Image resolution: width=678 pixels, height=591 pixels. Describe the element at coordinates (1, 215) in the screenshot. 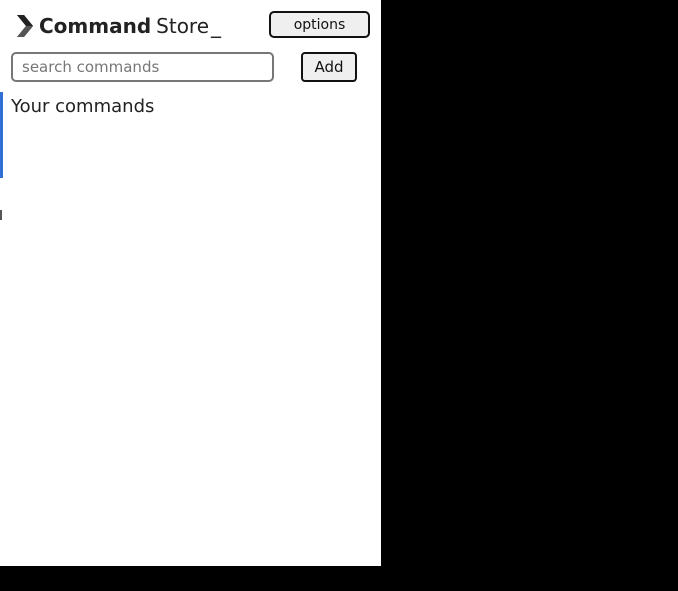

I see `background-text-fragment` at that location.